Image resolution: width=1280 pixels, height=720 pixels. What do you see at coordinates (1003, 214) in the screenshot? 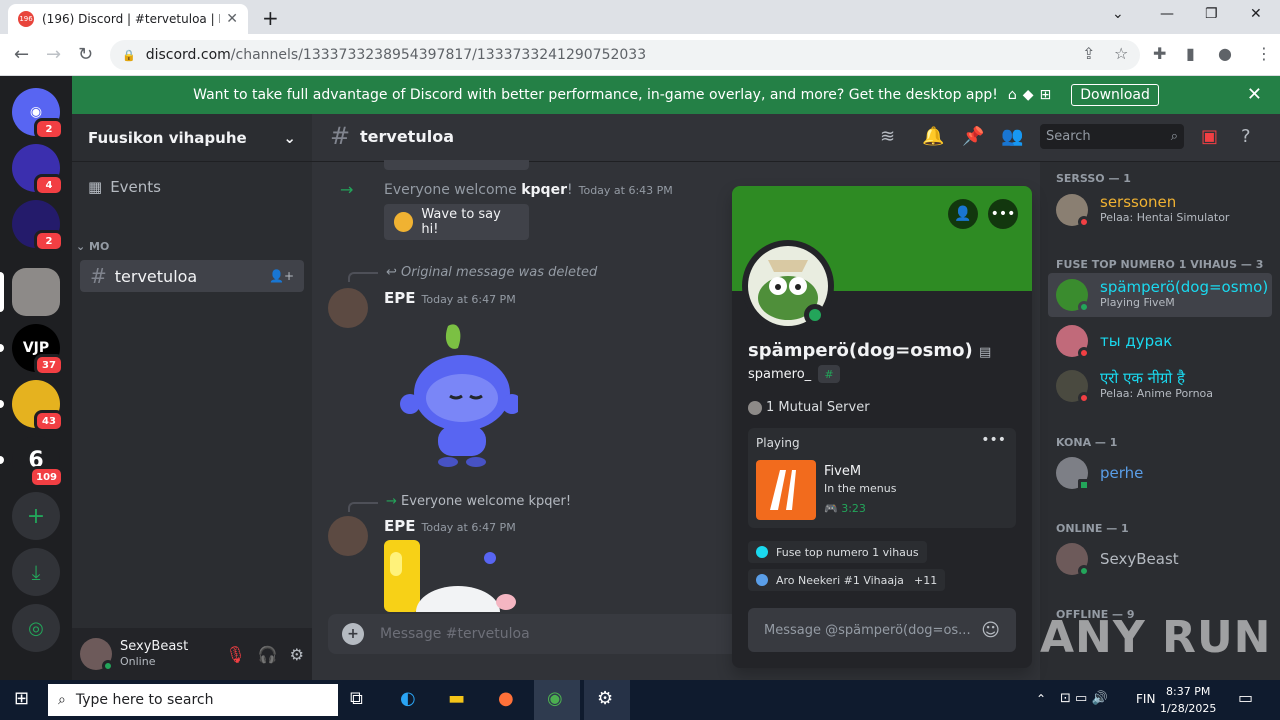
I see `more-options-icon: •••` at bounding box center [1003, 214].